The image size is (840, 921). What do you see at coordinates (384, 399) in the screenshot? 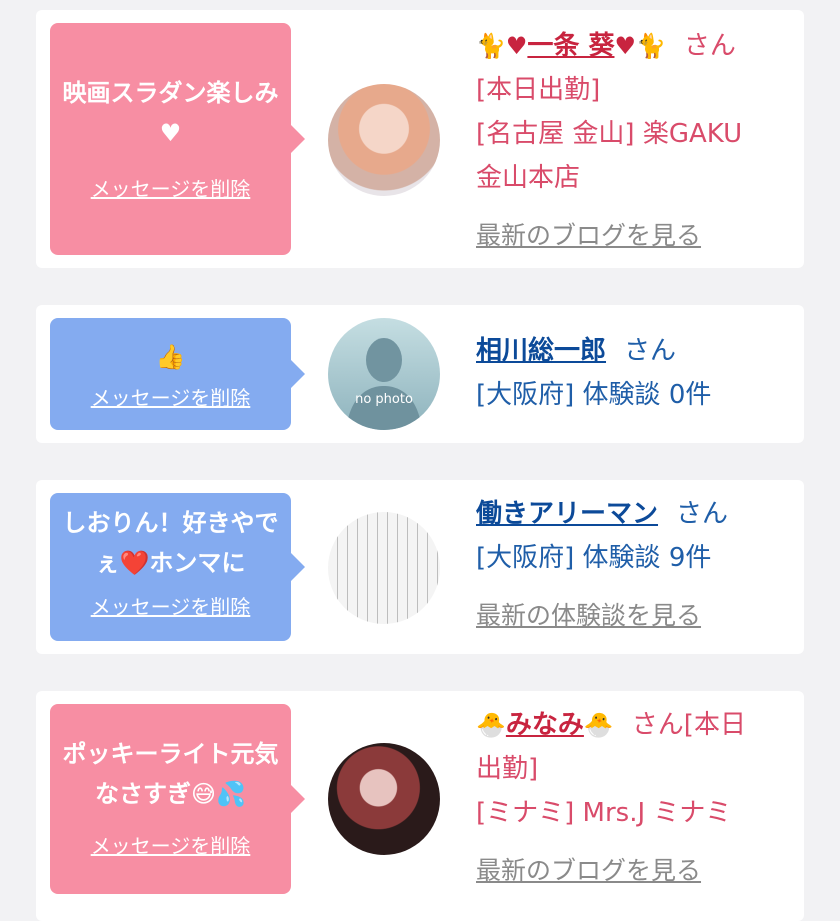
I see `no-photo-label: no photo` at bounding box center [384, 399].